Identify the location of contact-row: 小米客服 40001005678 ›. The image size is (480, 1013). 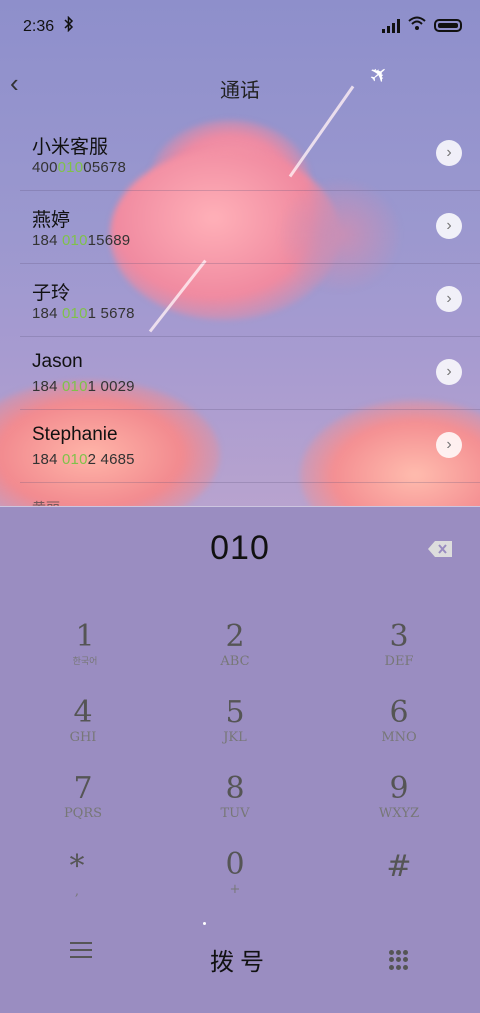
(250, 154).